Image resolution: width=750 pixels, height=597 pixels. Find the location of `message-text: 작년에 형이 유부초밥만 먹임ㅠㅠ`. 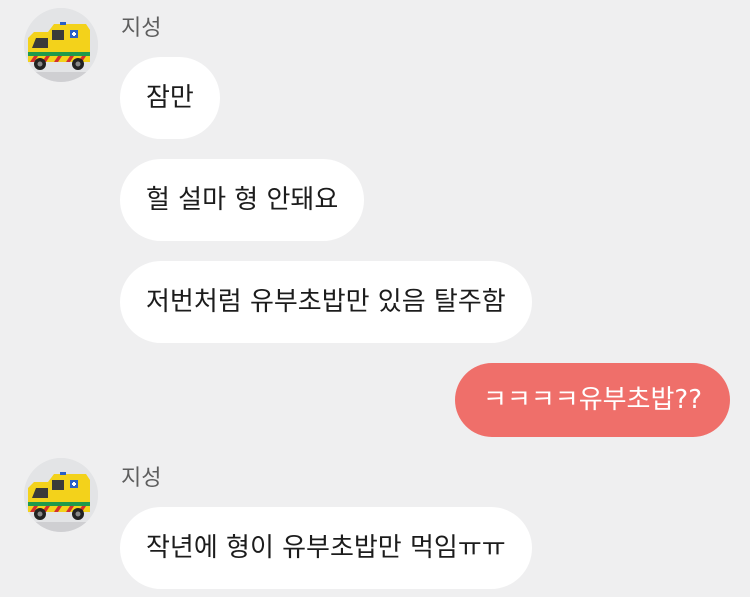

message-text: 작년에 형이 유부초밥만 먹임ㅠㅠ is located at coordinates (326, 548).